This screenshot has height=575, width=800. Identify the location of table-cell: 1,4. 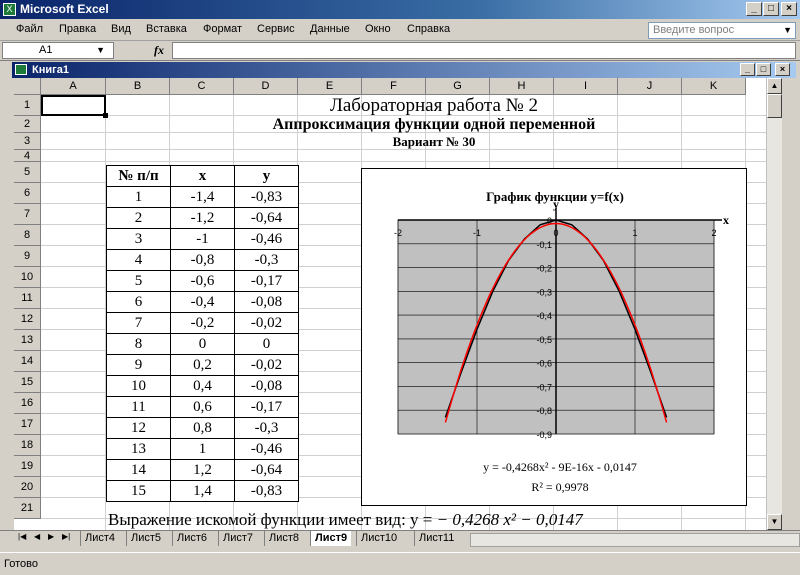
(202, 491).